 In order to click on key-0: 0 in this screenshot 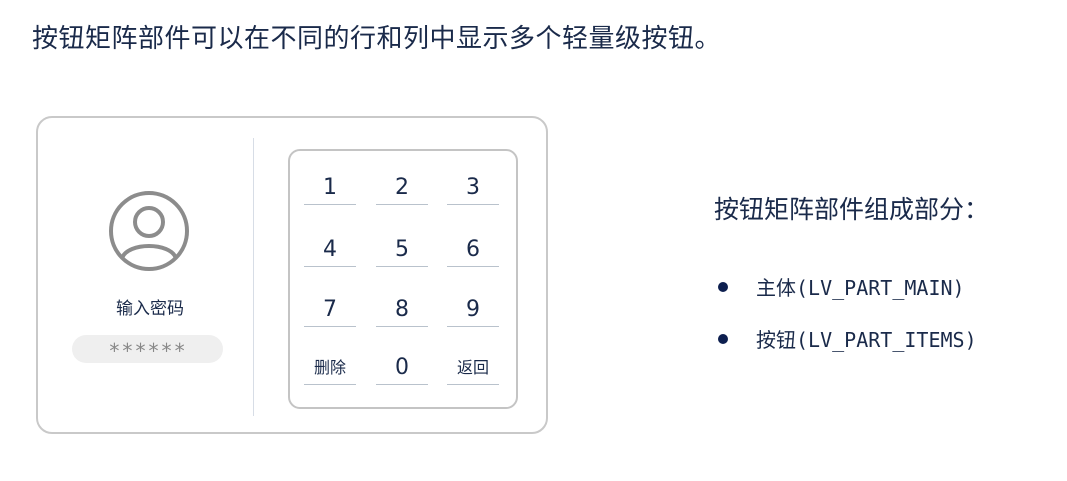, I will do `click(402, 368)`.